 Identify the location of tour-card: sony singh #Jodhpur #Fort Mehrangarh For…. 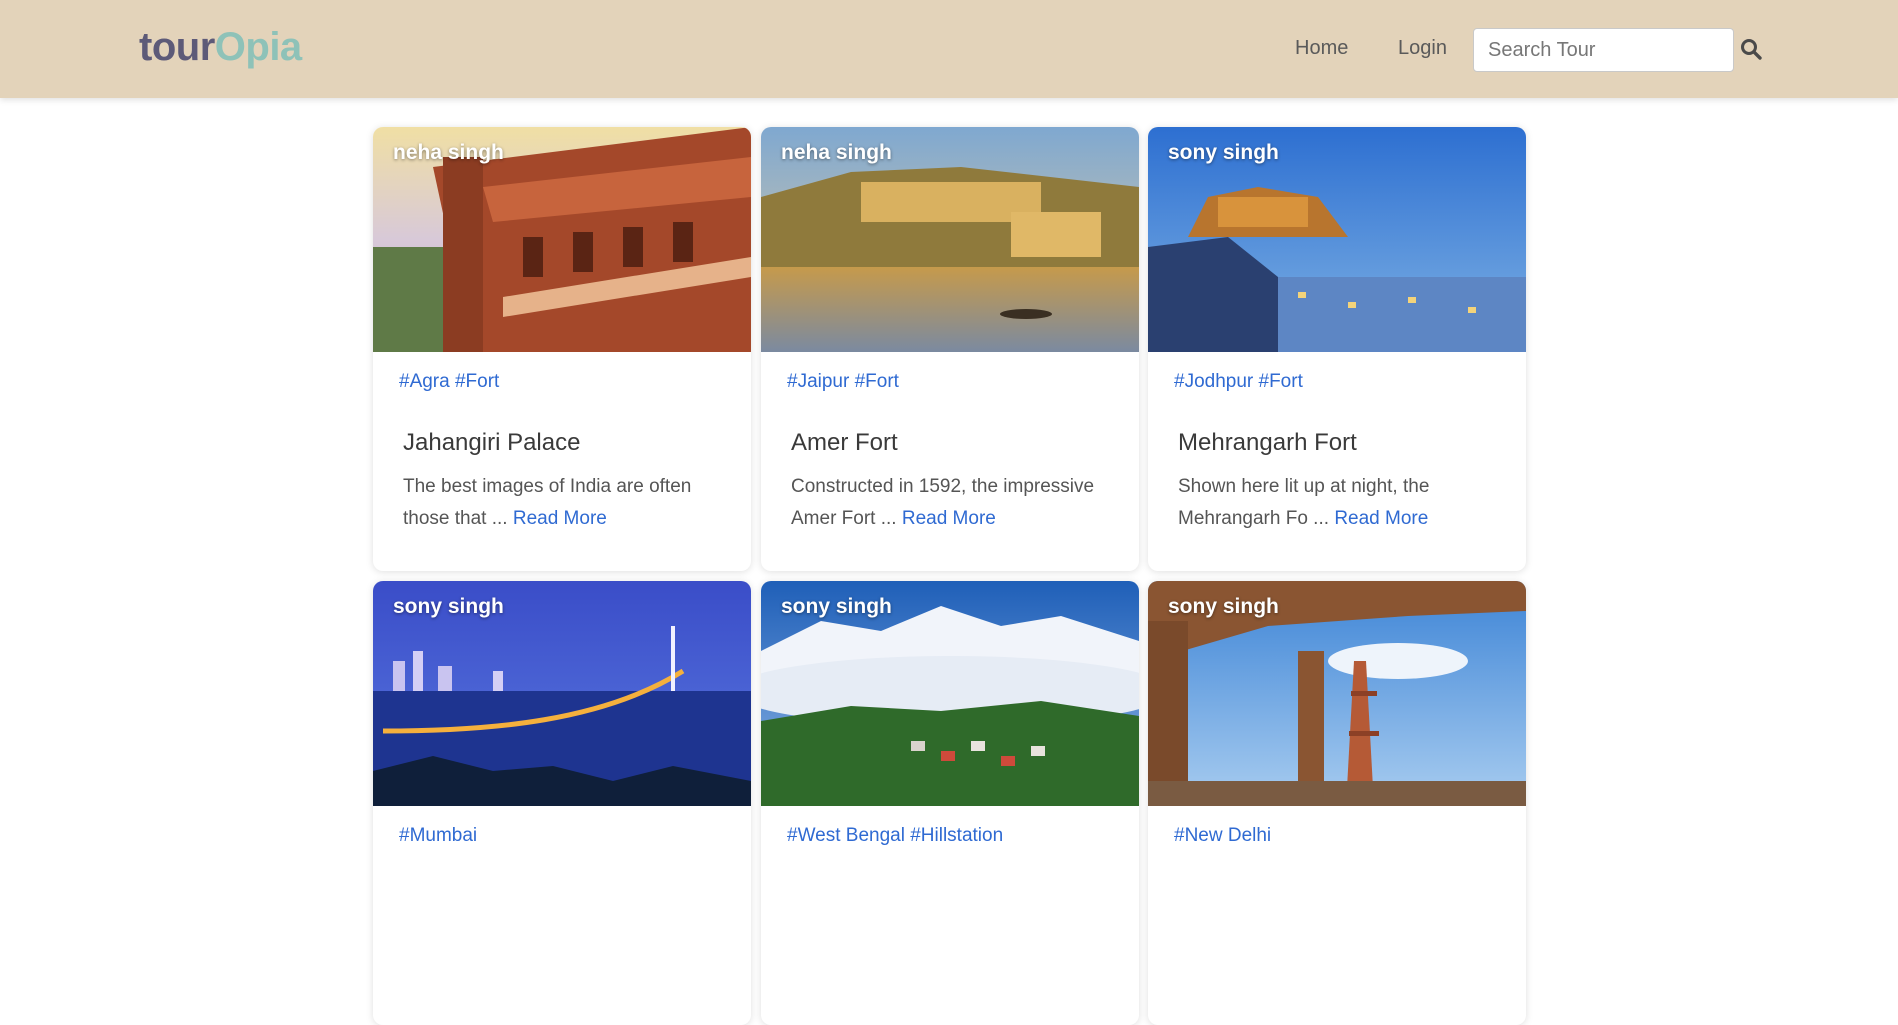
(1337, 349).